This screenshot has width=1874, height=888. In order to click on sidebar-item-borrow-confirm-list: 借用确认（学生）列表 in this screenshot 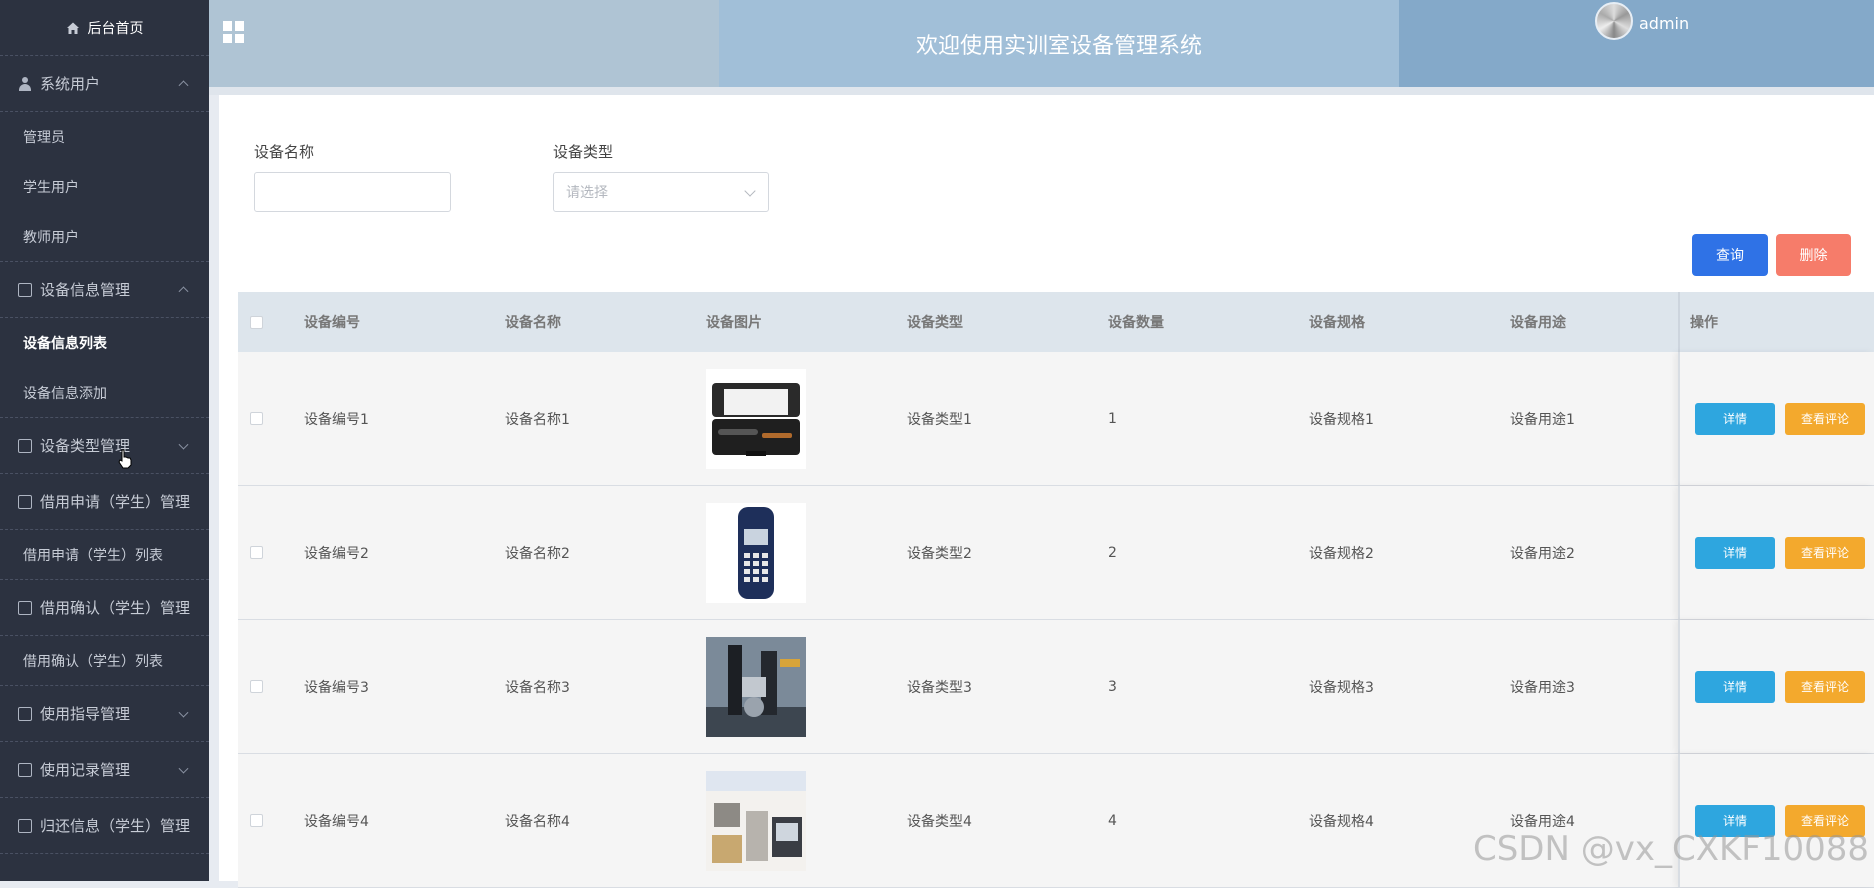, I will do `click(104, 661)`.